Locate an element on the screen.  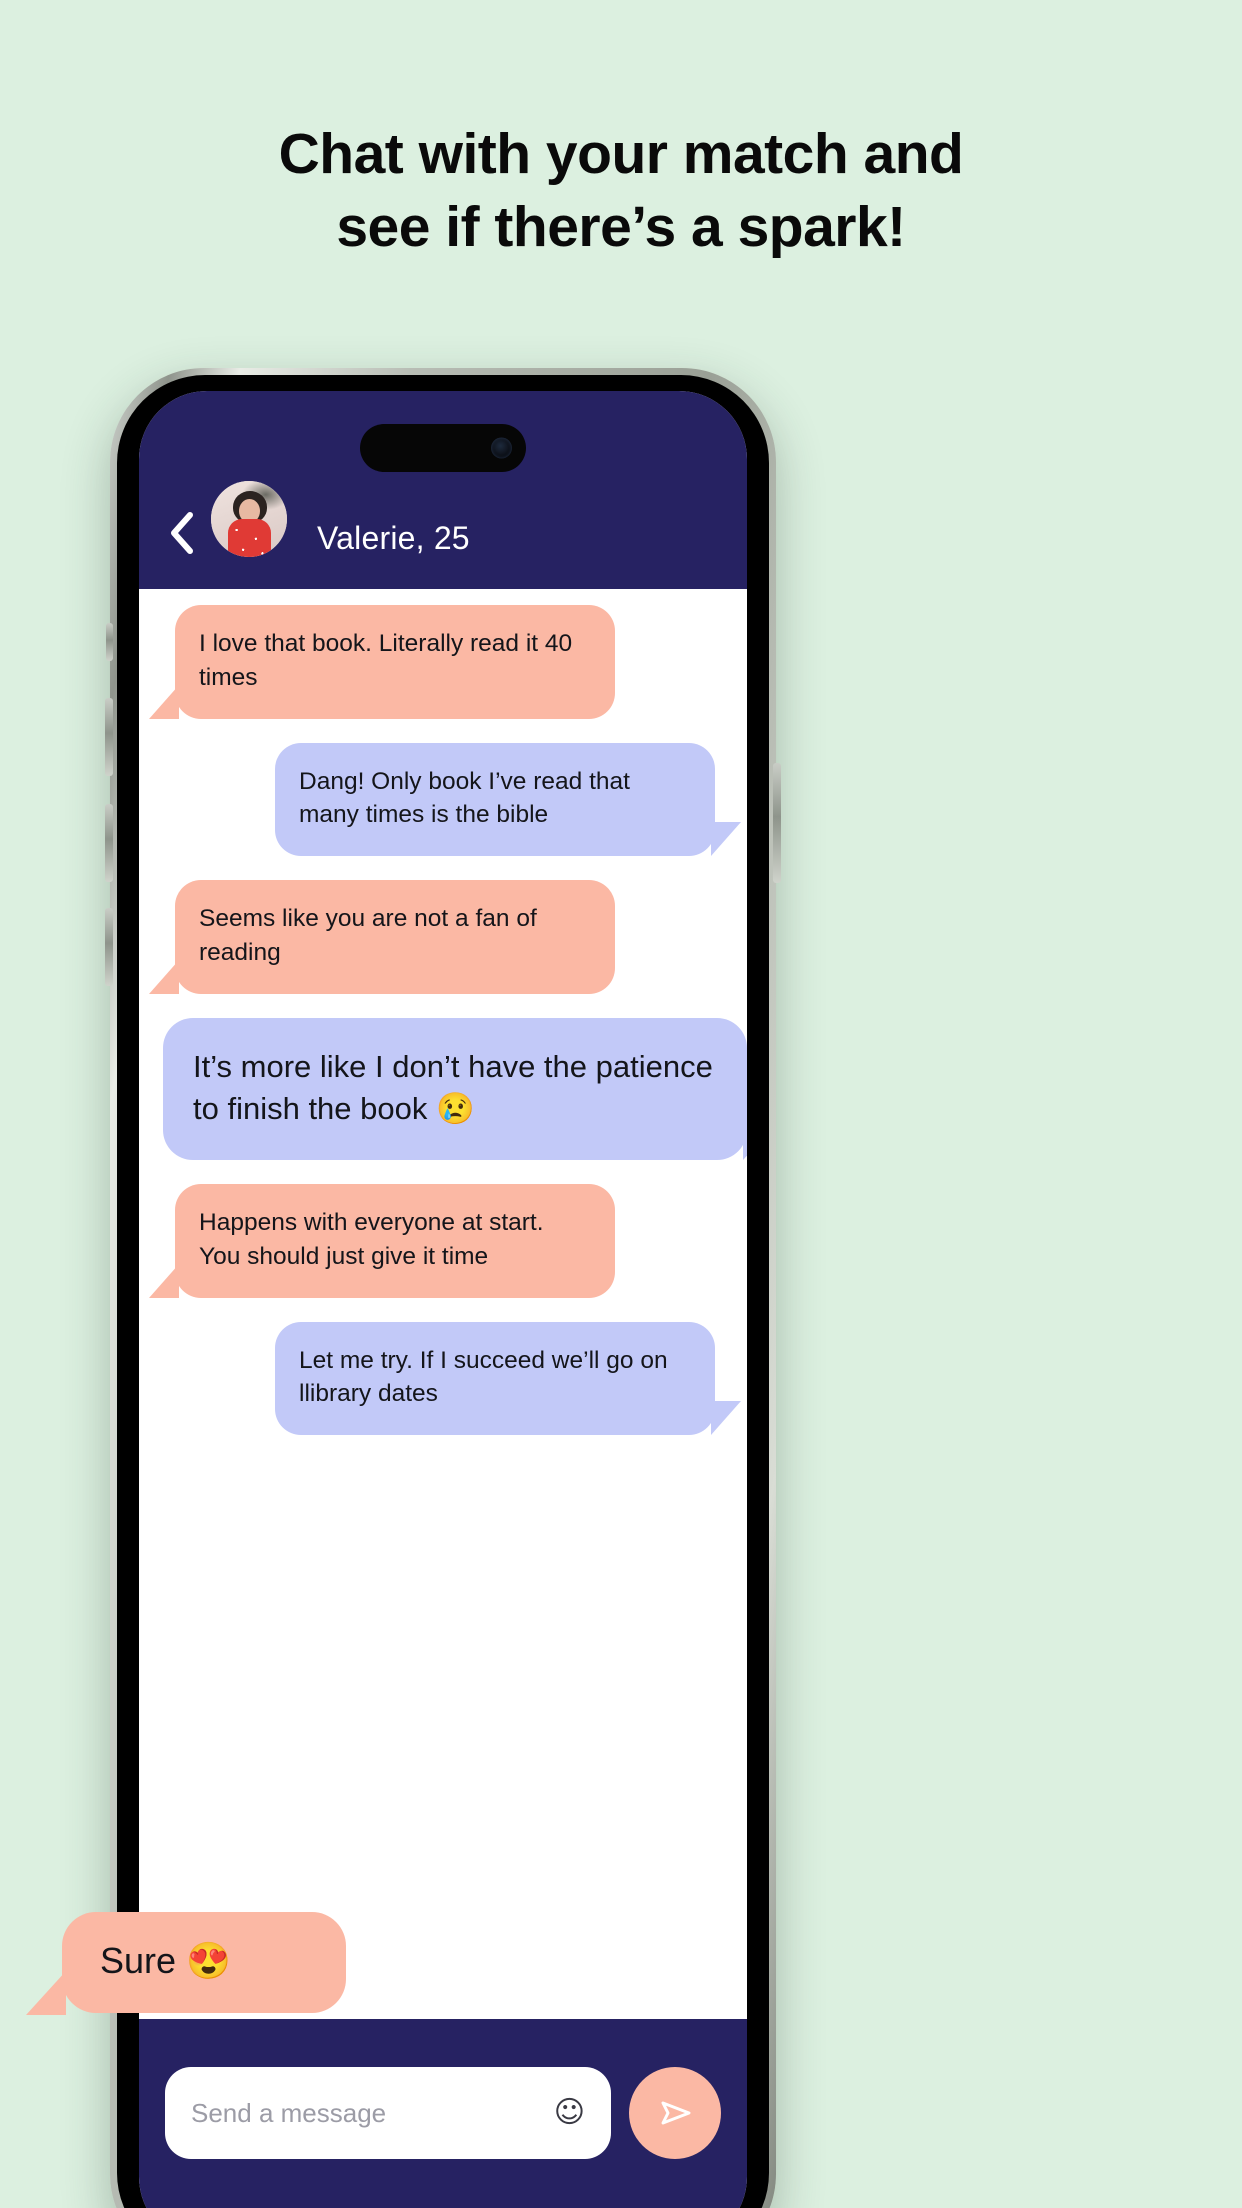
back-button is located at coordinates (181, 533).